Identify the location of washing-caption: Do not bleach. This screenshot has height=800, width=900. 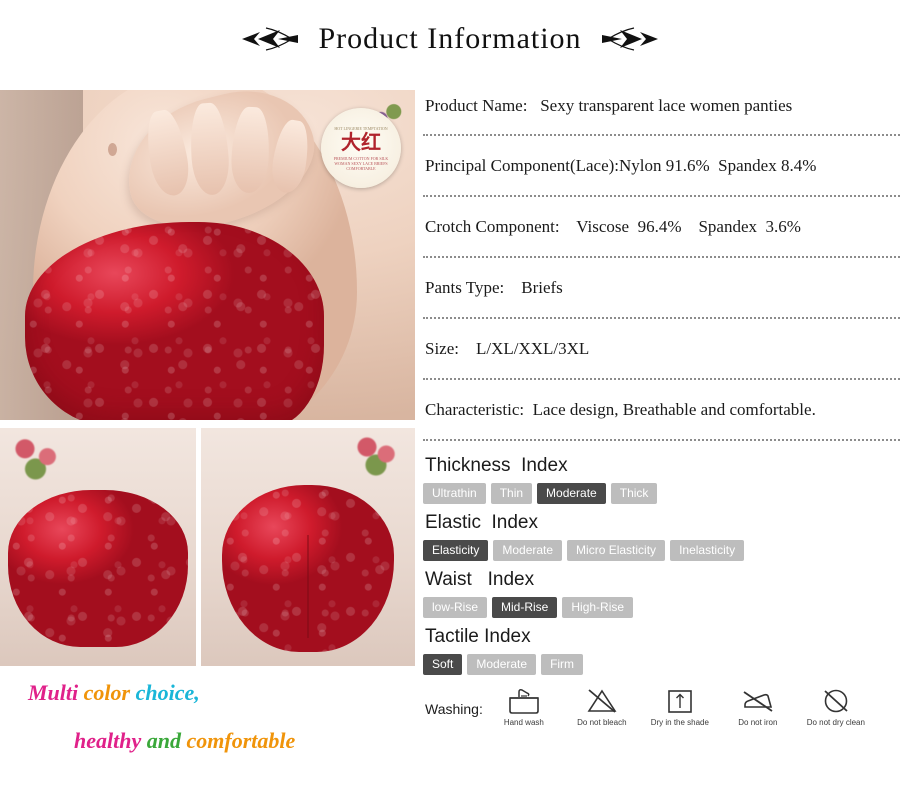
(602, 722).